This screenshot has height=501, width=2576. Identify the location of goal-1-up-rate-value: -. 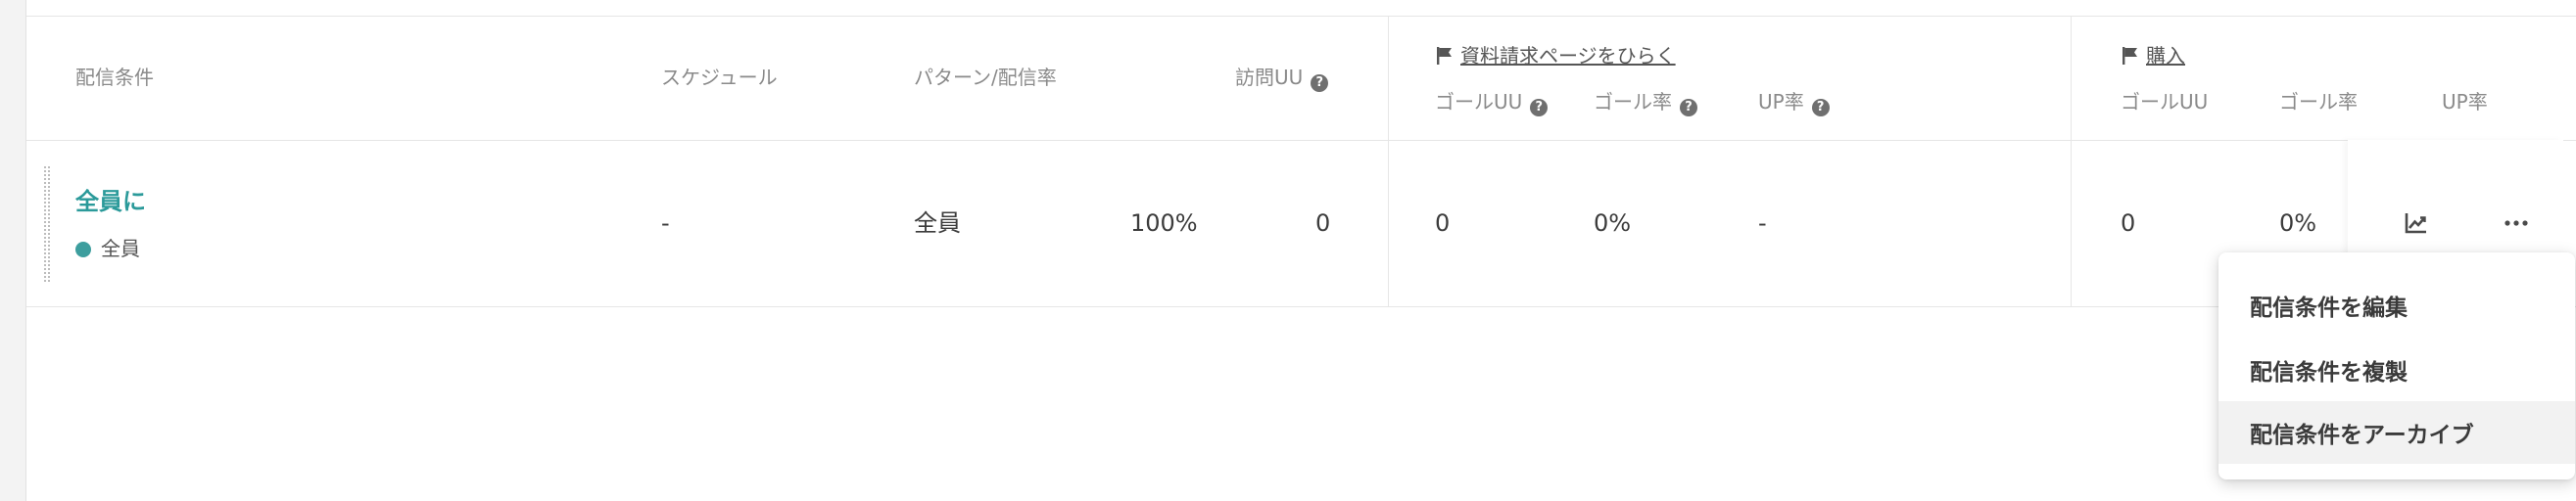
(1763, 223).